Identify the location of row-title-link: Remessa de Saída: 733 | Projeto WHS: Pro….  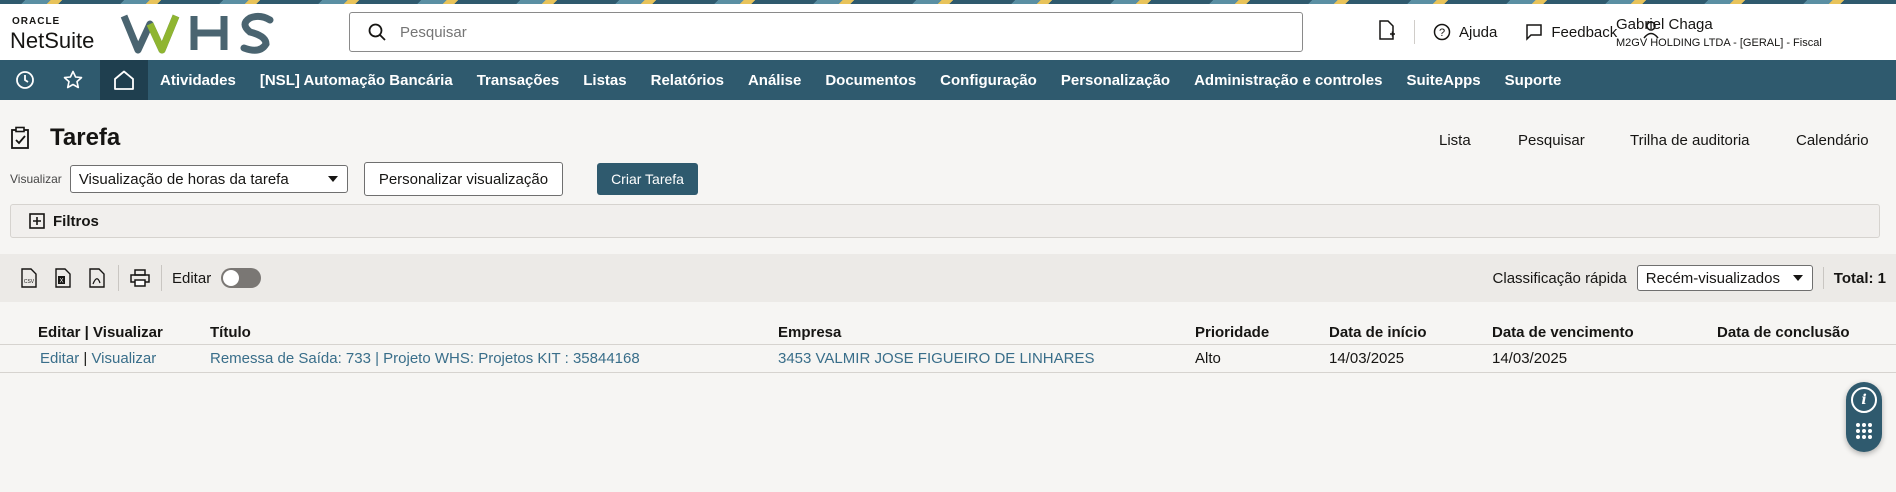
(425, 358).